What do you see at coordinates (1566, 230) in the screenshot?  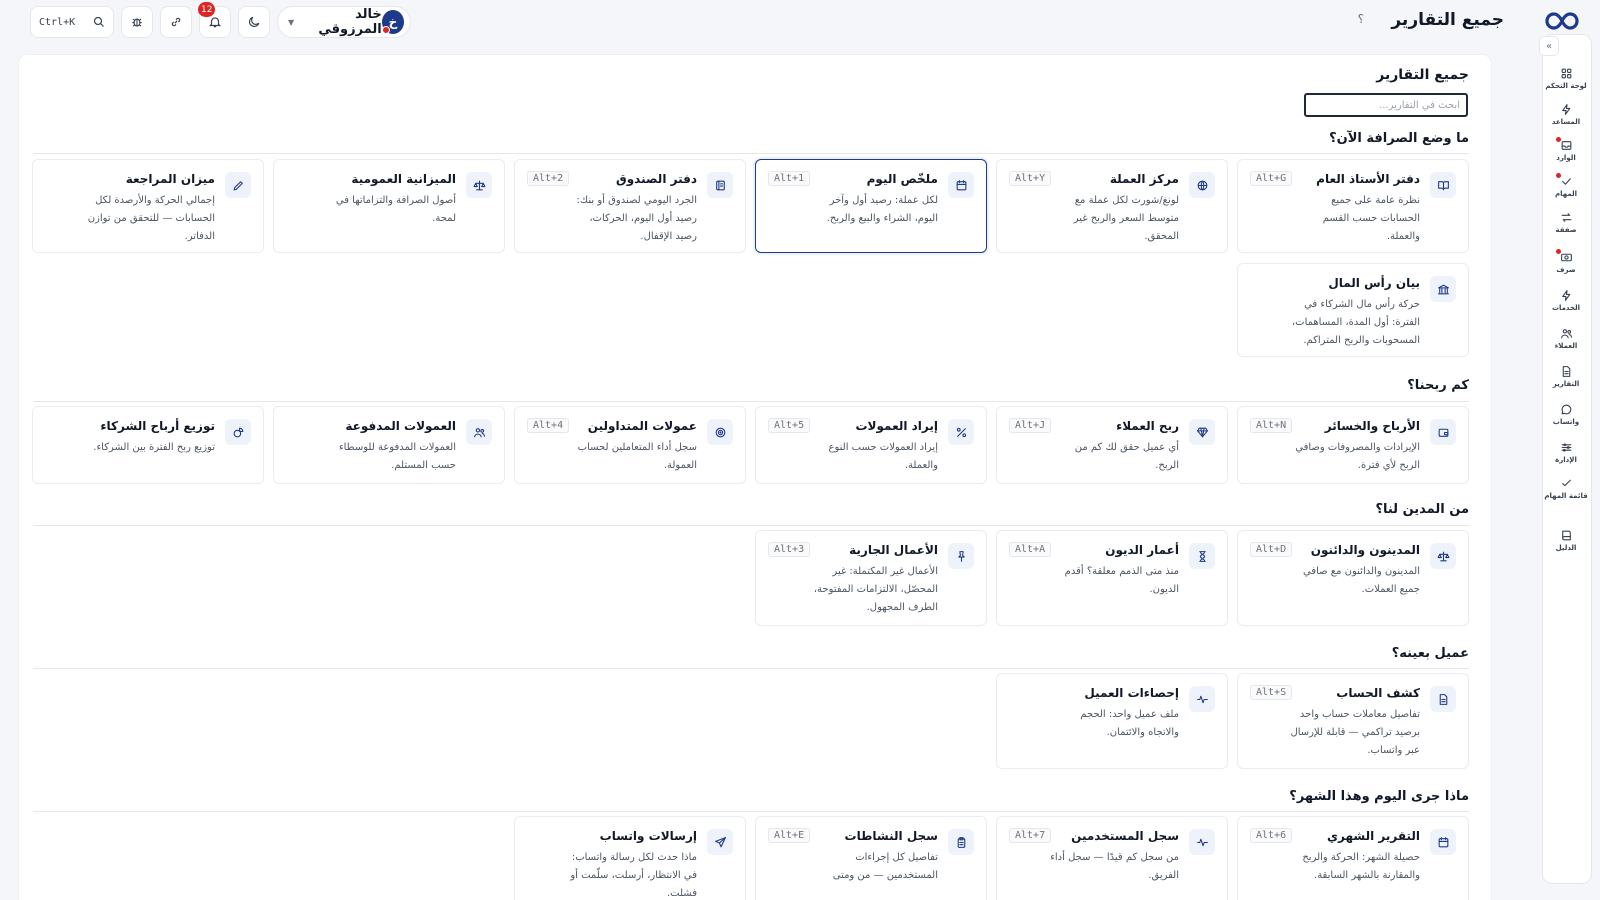 I see `sidebar-item-label: صفقة` at bounding box center [1566, 230].